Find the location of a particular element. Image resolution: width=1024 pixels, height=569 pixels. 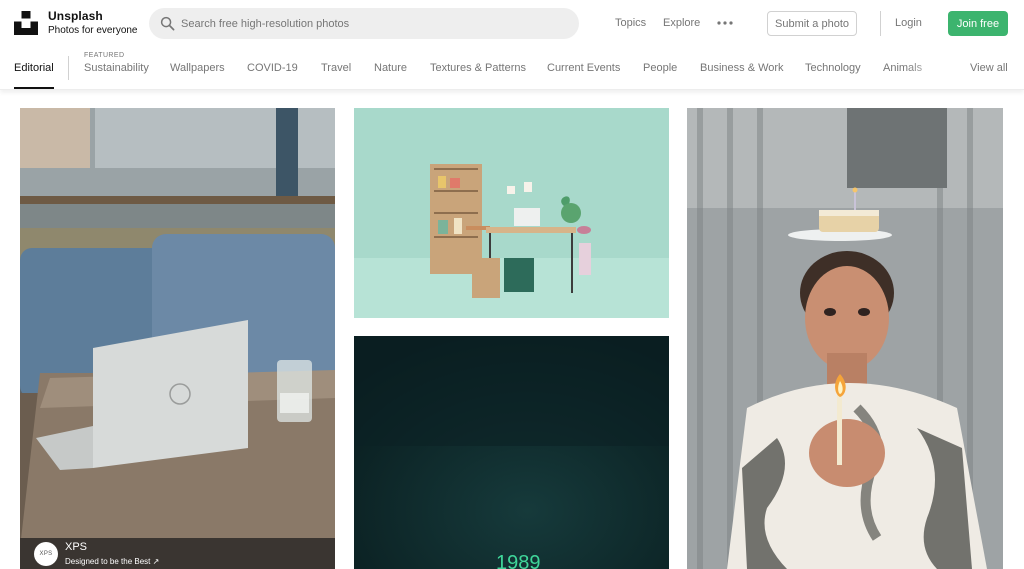

attribution-subtitle: Designed to be the Best ↗ is located at coordinates (112, 561).